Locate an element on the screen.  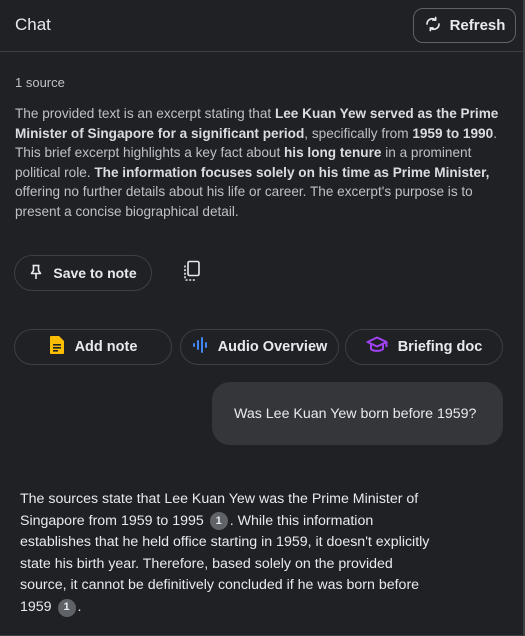
refresh-icon is located at coordinates (433, 26).